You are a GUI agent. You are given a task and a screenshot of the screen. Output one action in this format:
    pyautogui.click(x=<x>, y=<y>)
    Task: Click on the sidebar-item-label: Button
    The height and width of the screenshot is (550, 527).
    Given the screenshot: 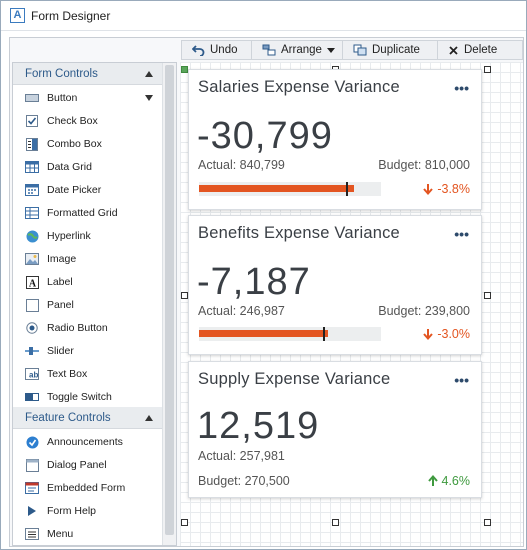 What is the action you would take?
    pyautogui.click(x=62, y=98)
    